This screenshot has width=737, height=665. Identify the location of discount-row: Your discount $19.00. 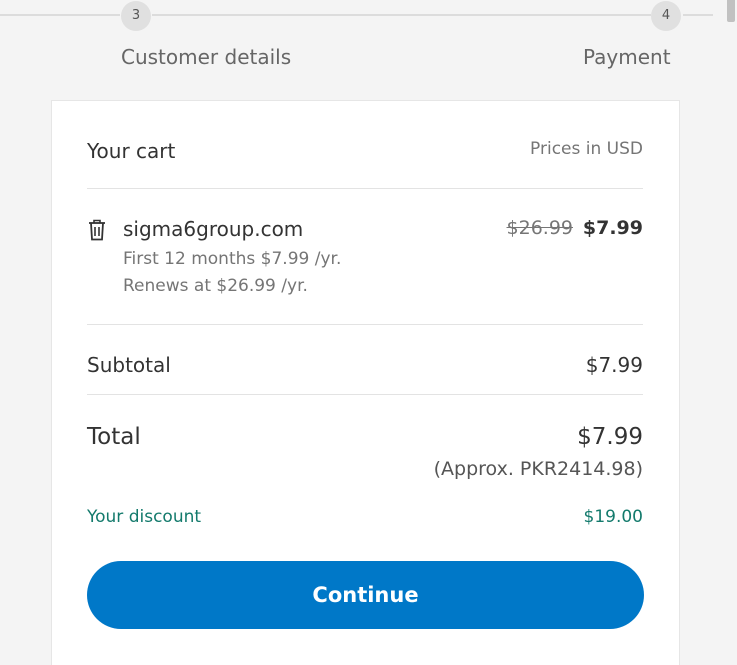
(365, 519).